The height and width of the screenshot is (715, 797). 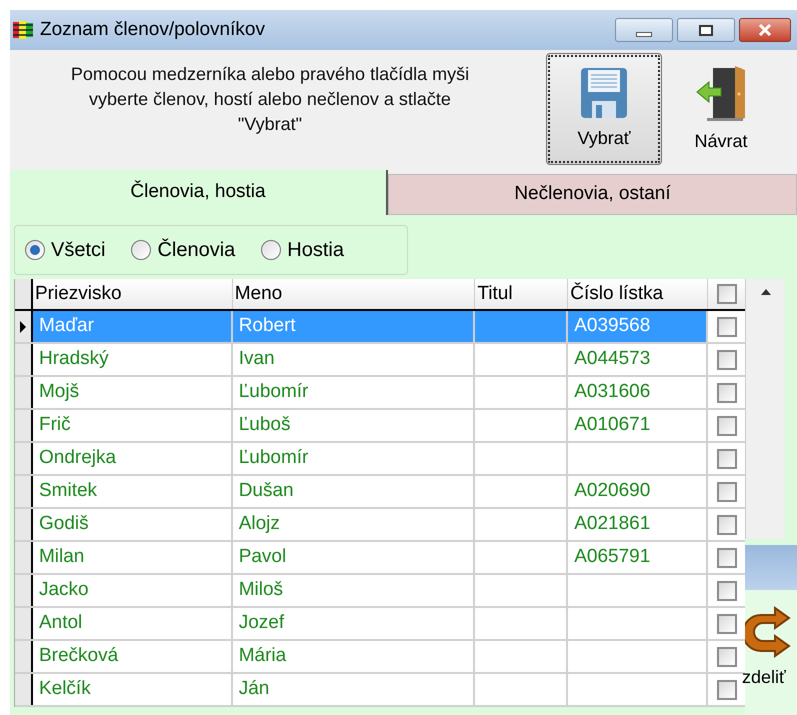 What do you see at coordinates (132, 590) in the screenshot?
I see `table-cell: Jacko` at bounding box center [132, 590].